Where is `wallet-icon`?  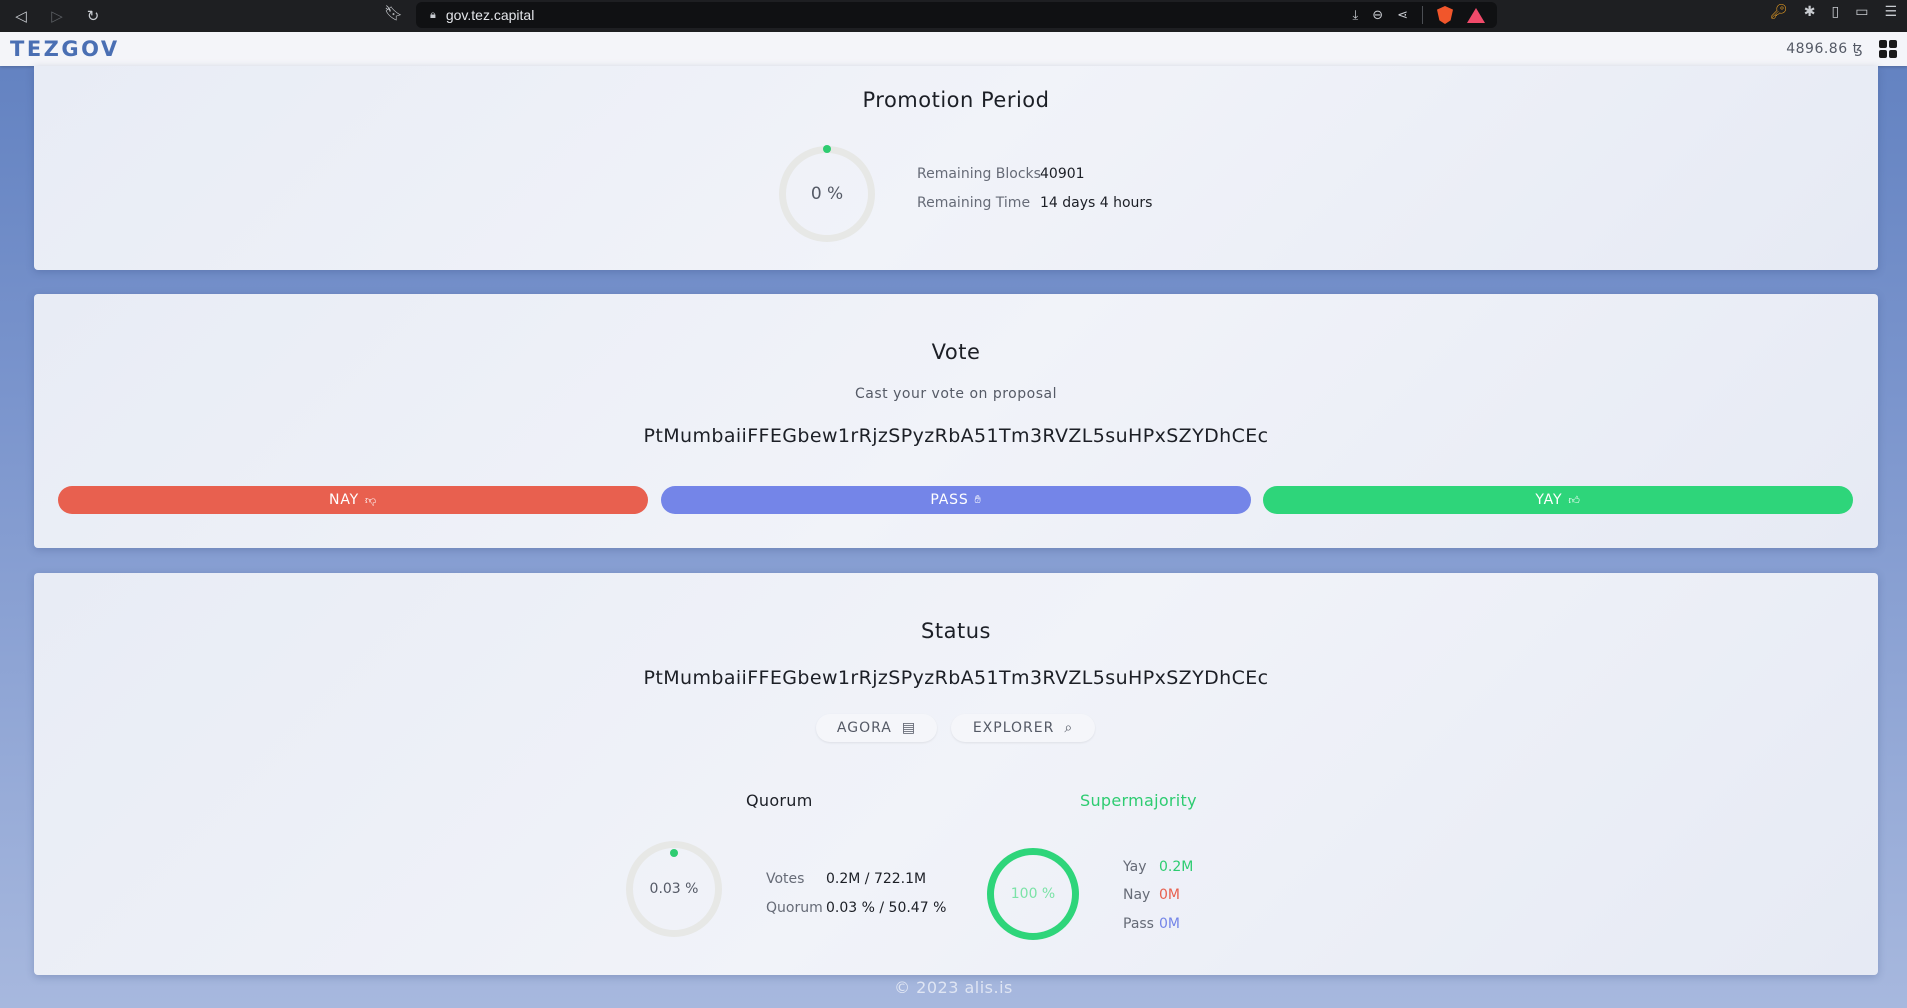
wallet-icon is located at coordinates (1888, 49).